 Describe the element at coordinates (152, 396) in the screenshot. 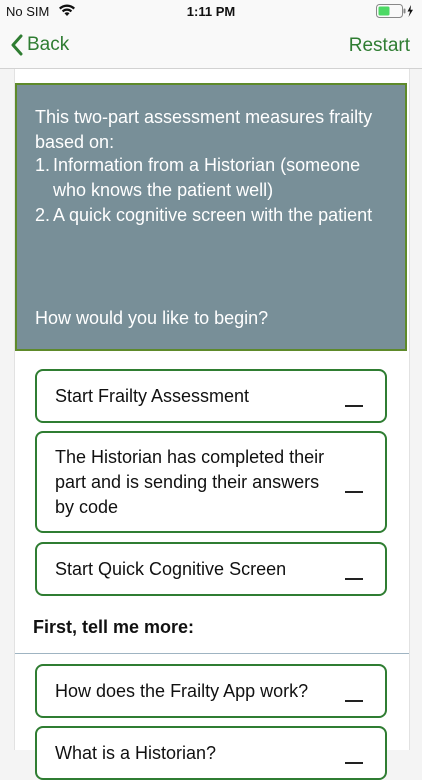

I see `option-label: Start Frailty Assessment` at that location.